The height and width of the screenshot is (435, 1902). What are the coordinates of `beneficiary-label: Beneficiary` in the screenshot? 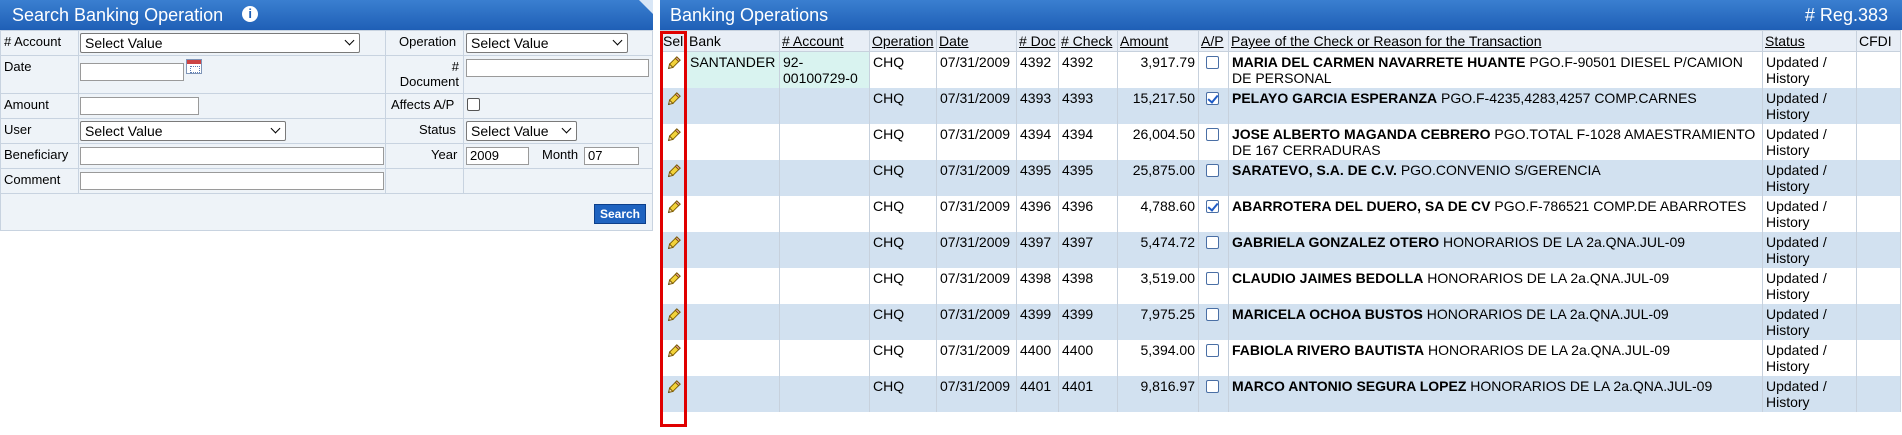 It's located at (36, 154).